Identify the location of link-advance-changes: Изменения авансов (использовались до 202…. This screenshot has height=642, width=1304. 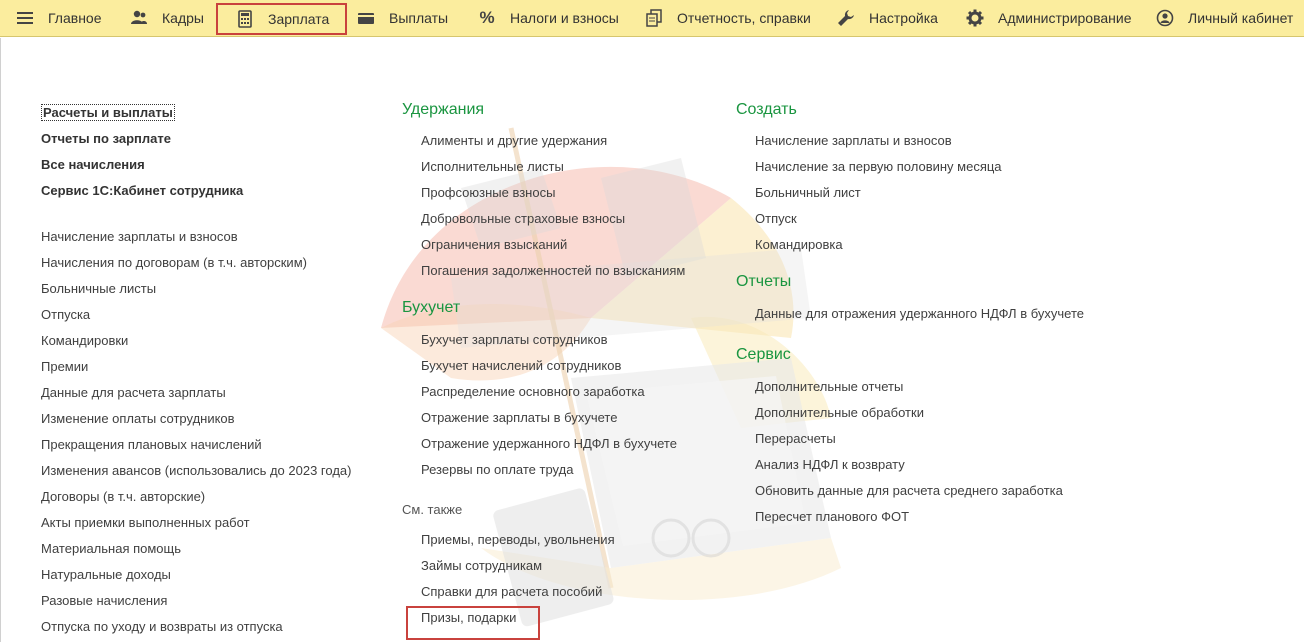
(196, 471).